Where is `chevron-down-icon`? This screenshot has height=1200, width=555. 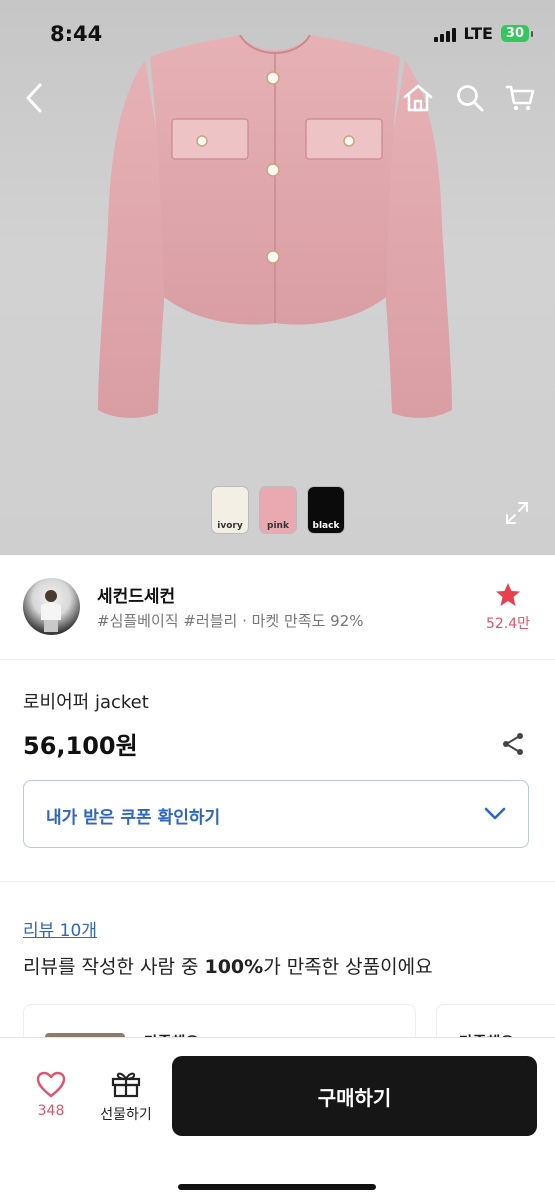 chevron-down-icon is located at coordinates (495, 813).